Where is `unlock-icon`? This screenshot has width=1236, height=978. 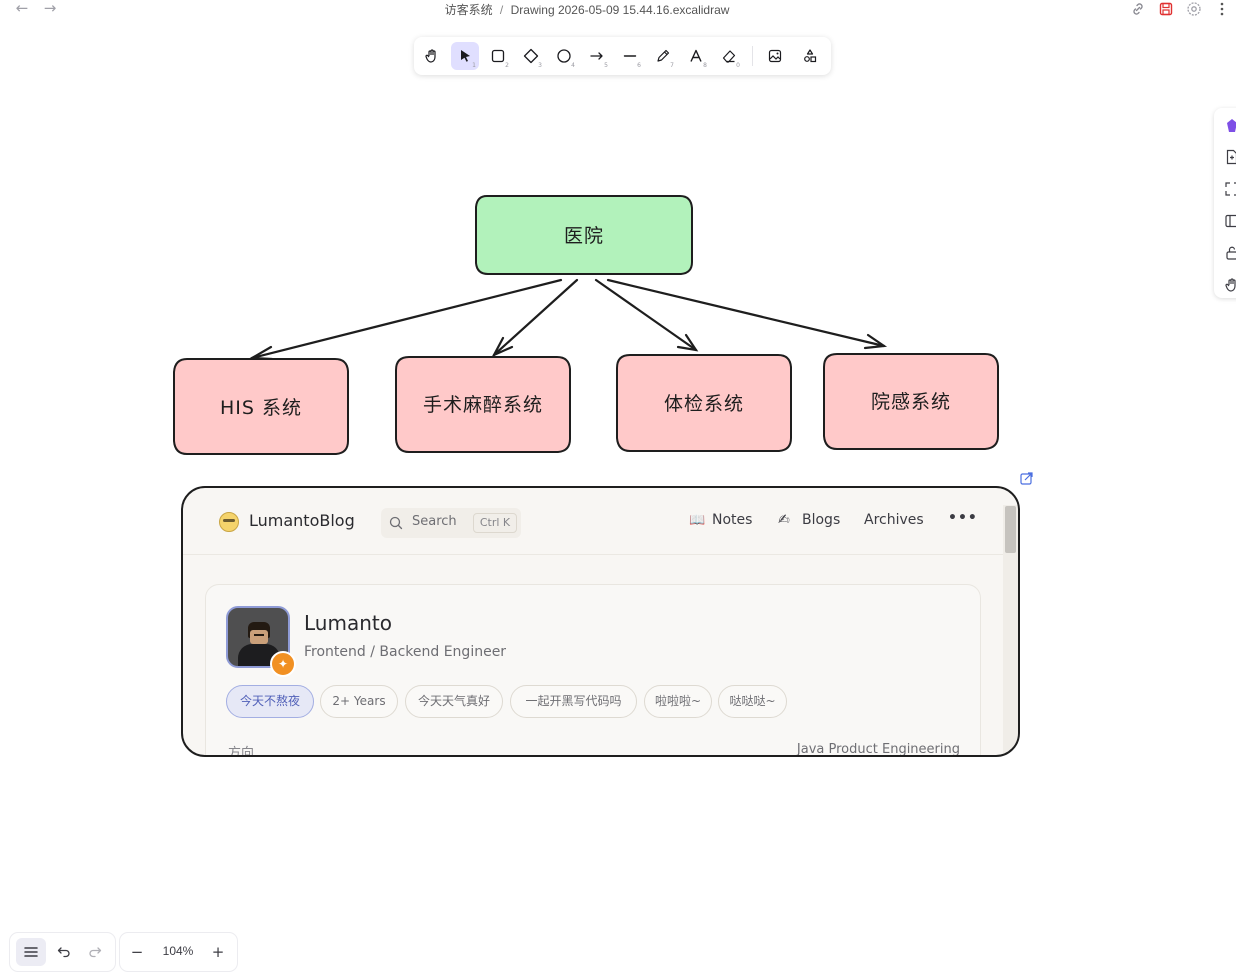
unlock-icon is located at coordinates (1230, 253).